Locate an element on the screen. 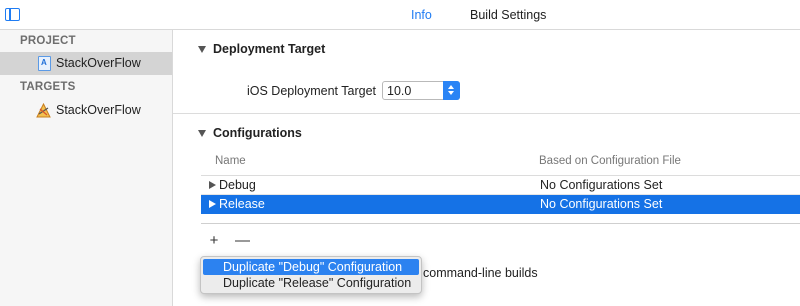 The height and width of the screenshot is (306, 800). config-name: Release is located at coordinates (242, 204).